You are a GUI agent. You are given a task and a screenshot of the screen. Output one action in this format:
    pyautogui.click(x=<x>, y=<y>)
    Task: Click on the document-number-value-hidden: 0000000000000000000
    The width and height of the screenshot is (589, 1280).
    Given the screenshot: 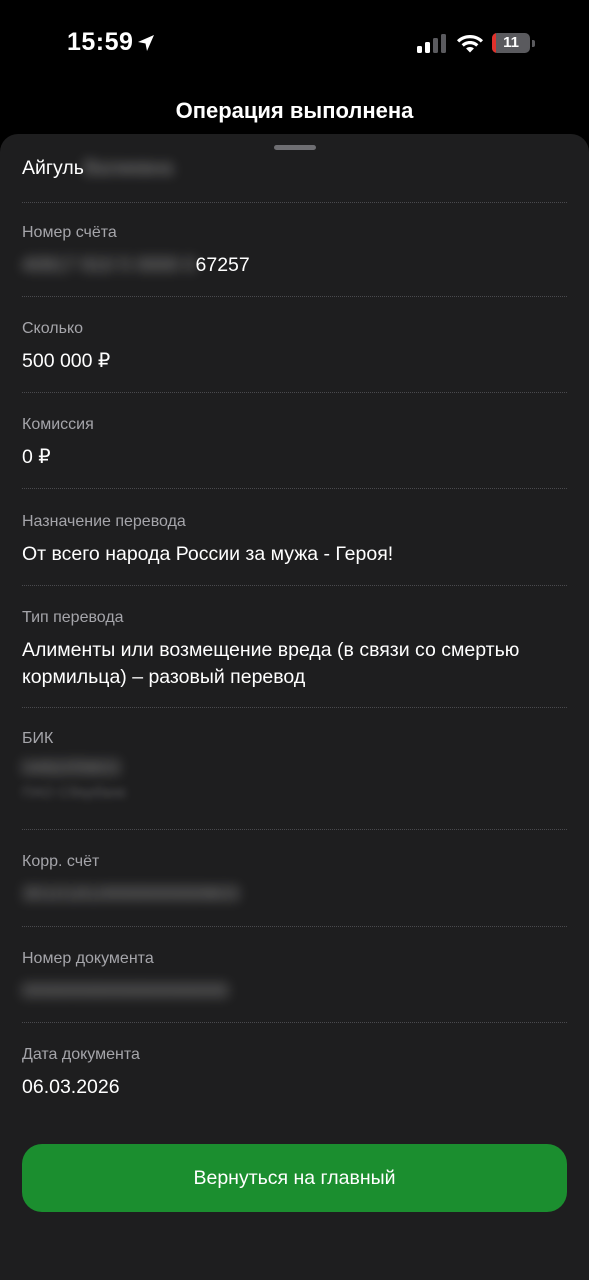 What is the action you would take?
    pyautogui.click(x=125, y=991)
    